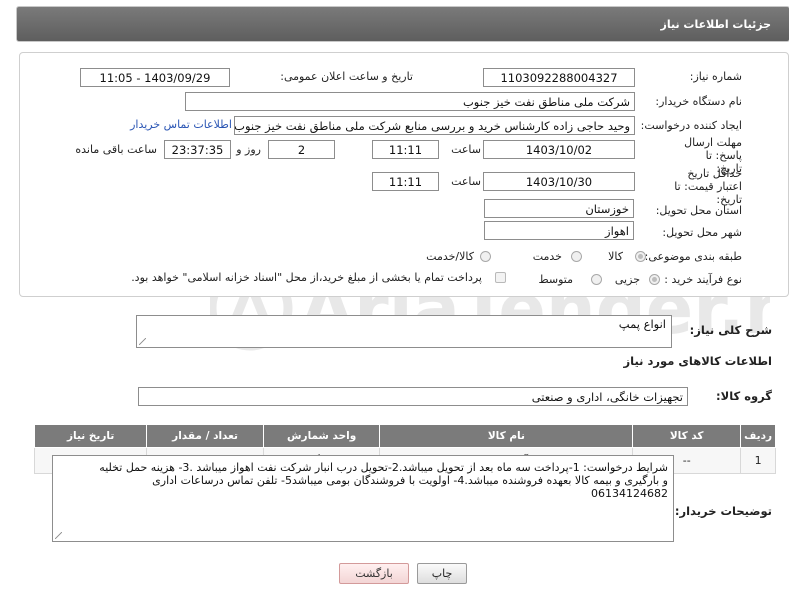 This screenshot has height=598, width=789. I want to click on reply-days-label: روز و, so click(248, 149).